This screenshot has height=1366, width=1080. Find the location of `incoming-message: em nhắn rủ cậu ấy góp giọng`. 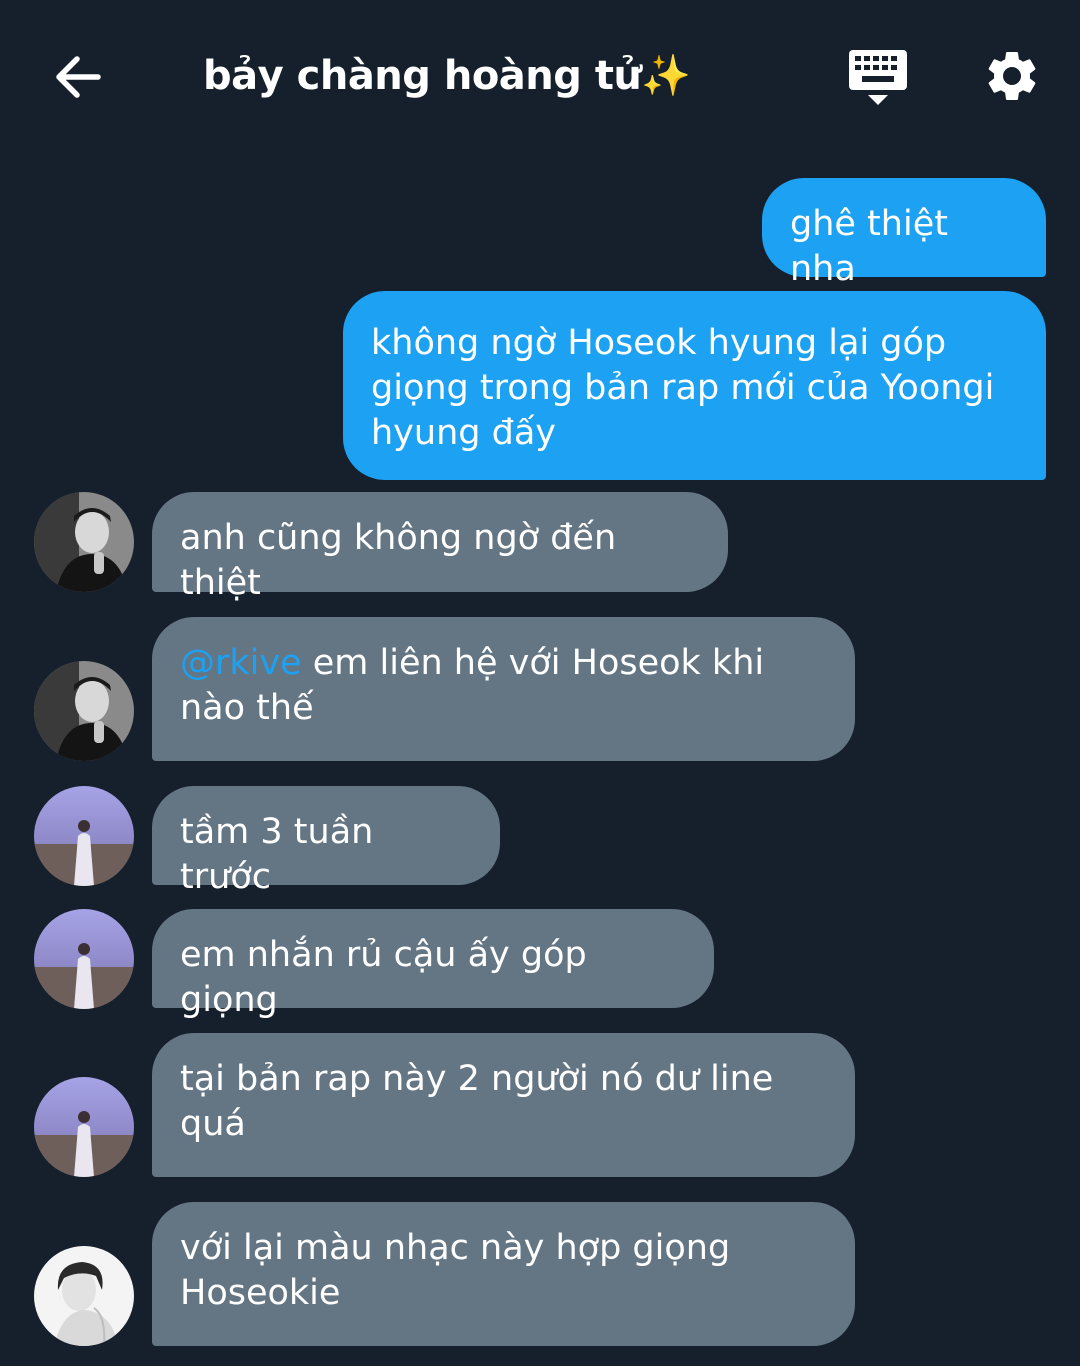

incoming-message: em nhắn rủ cậu ấy góp giọng is located at coordinates (433, 964).